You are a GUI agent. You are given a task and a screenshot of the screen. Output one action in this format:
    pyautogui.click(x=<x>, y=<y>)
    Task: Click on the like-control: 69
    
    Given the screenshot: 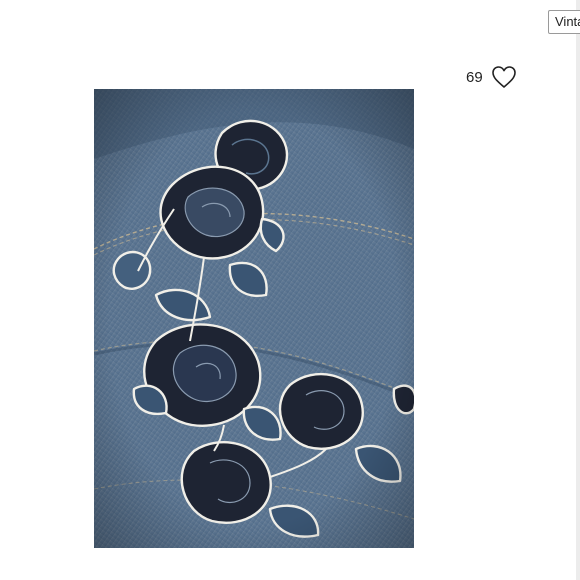 What is the action you would take?
    pyautogui.click(x=491, y=77)
    